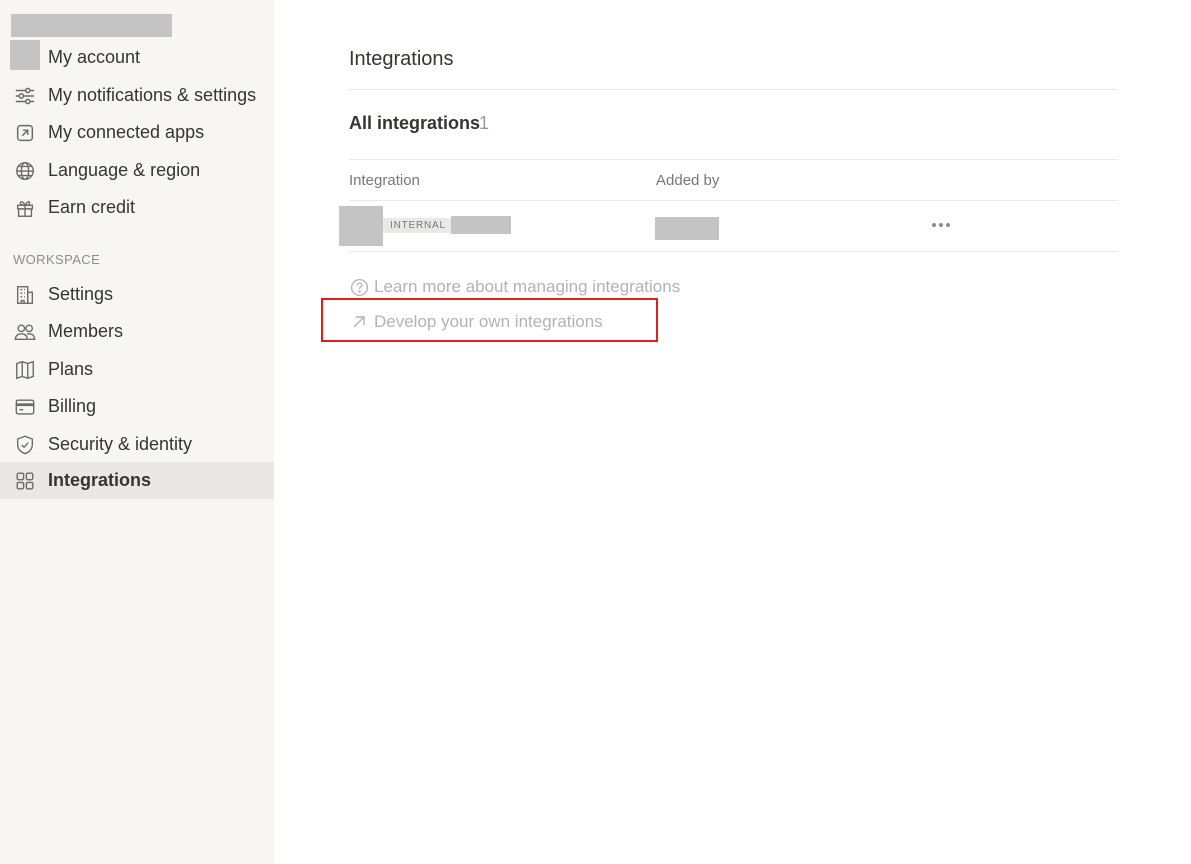 Image resolution: width=1191 pixels, height=864 pixels. I want to click on column-header-integration: Integration, so click(384, 180).